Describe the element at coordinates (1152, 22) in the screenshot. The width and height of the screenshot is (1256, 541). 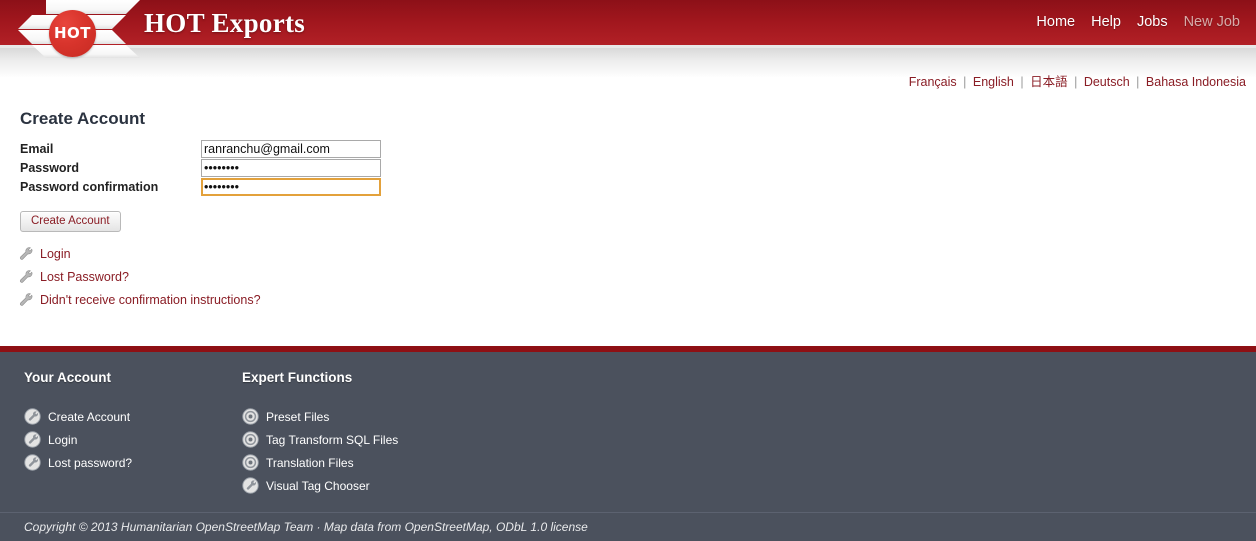
I see `nav-item-jobs: Jobs` at that location.